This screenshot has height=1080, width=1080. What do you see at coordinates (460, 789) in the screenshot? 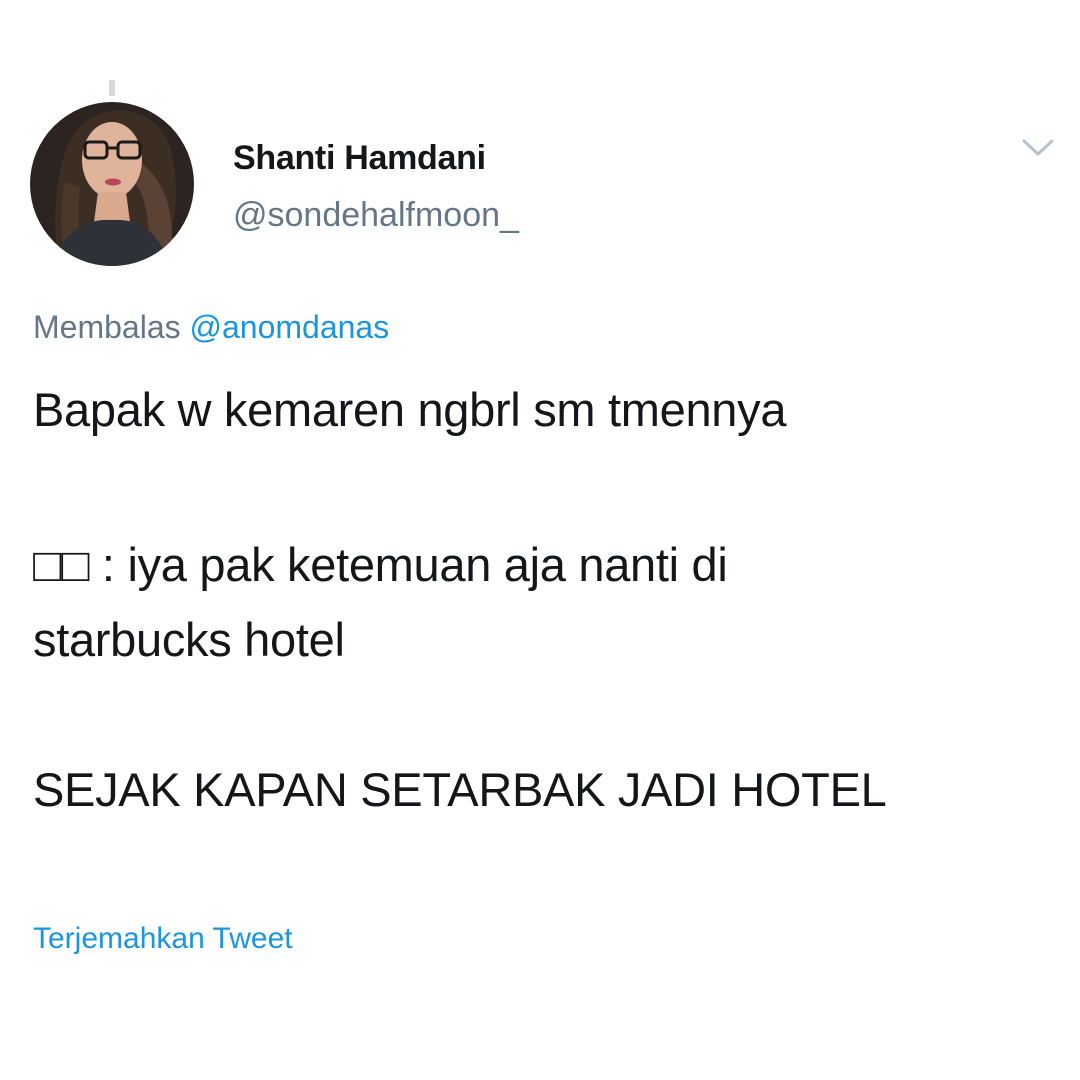
I see `tweet-text-line: SEJAK KAPAN SETARBAK JADI HOTEL` at bounding box center [460, 789].